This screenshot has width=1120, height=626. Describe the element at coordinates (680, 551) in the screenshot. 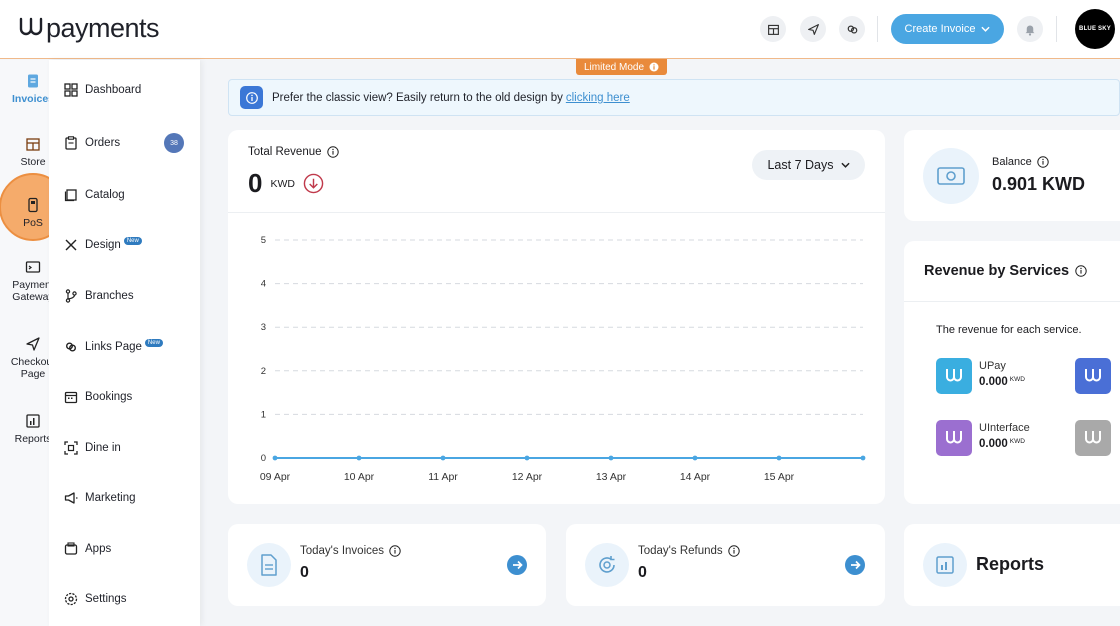

I see `stat-label: Today's Refunds` at that location.